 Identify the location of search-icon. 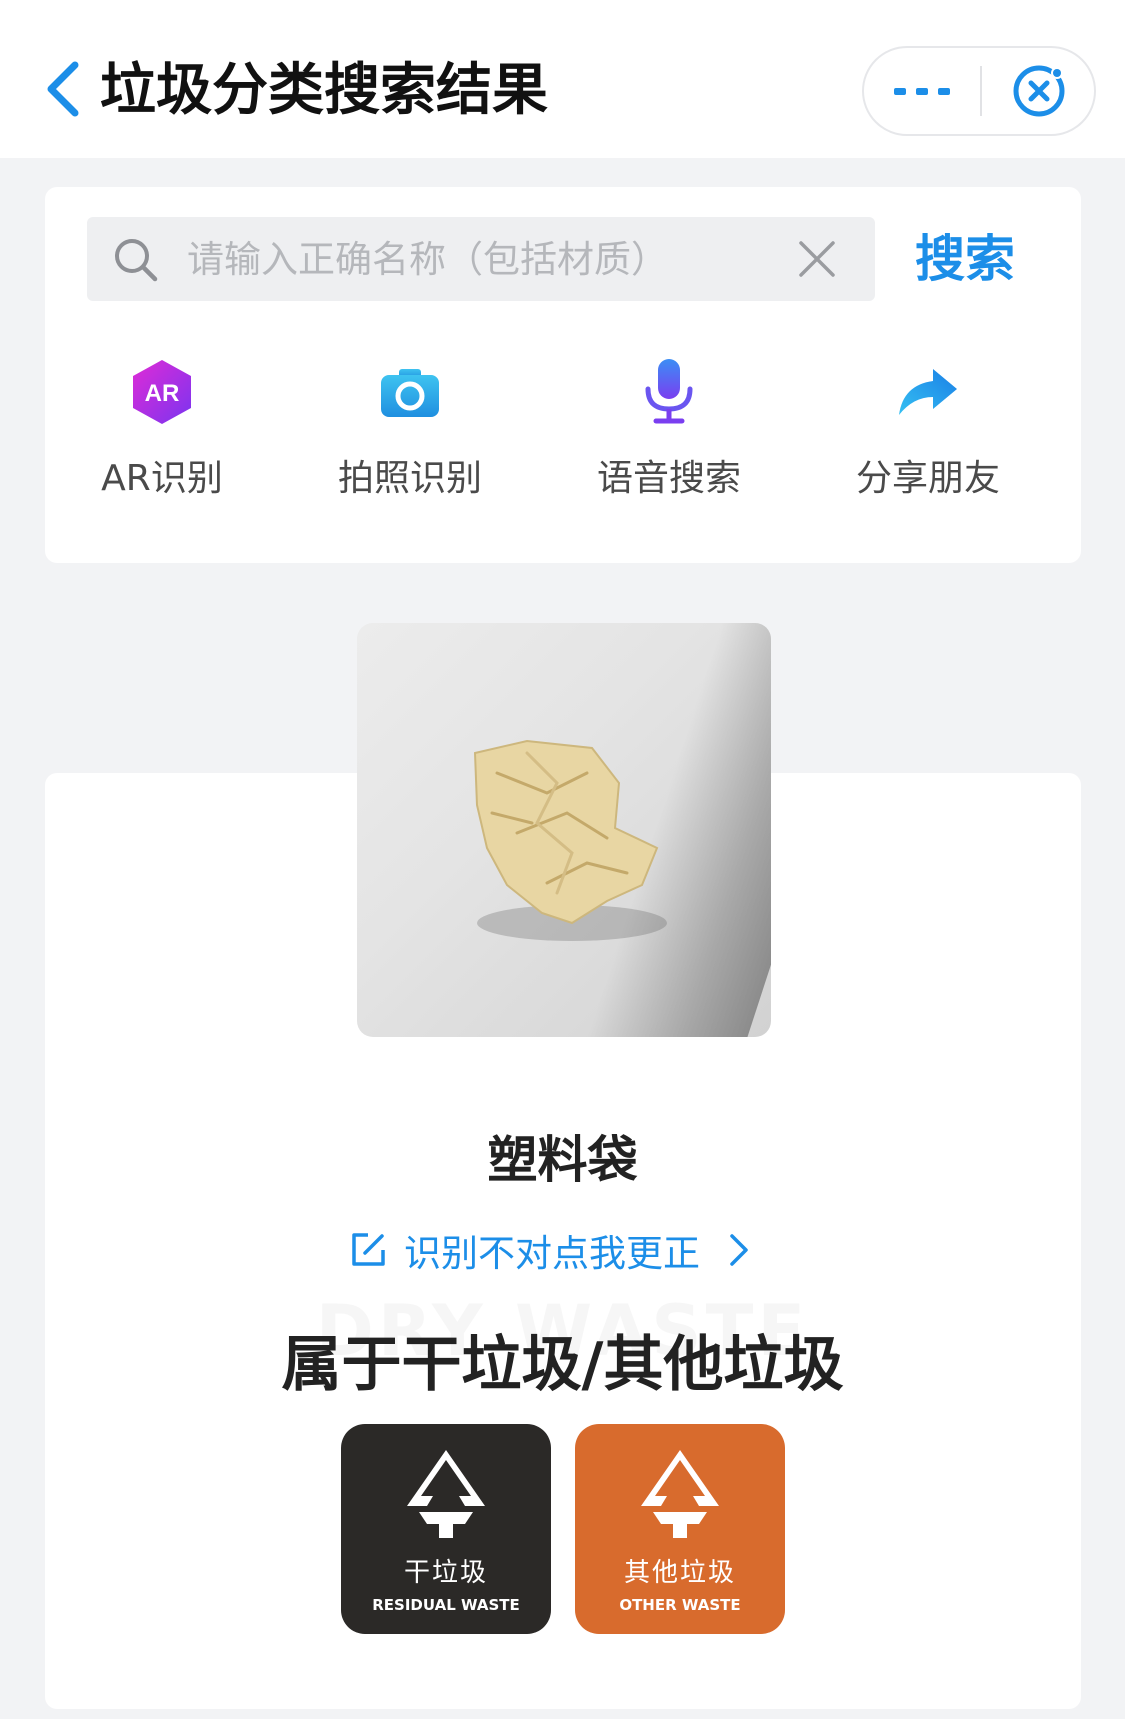
(136, 260).